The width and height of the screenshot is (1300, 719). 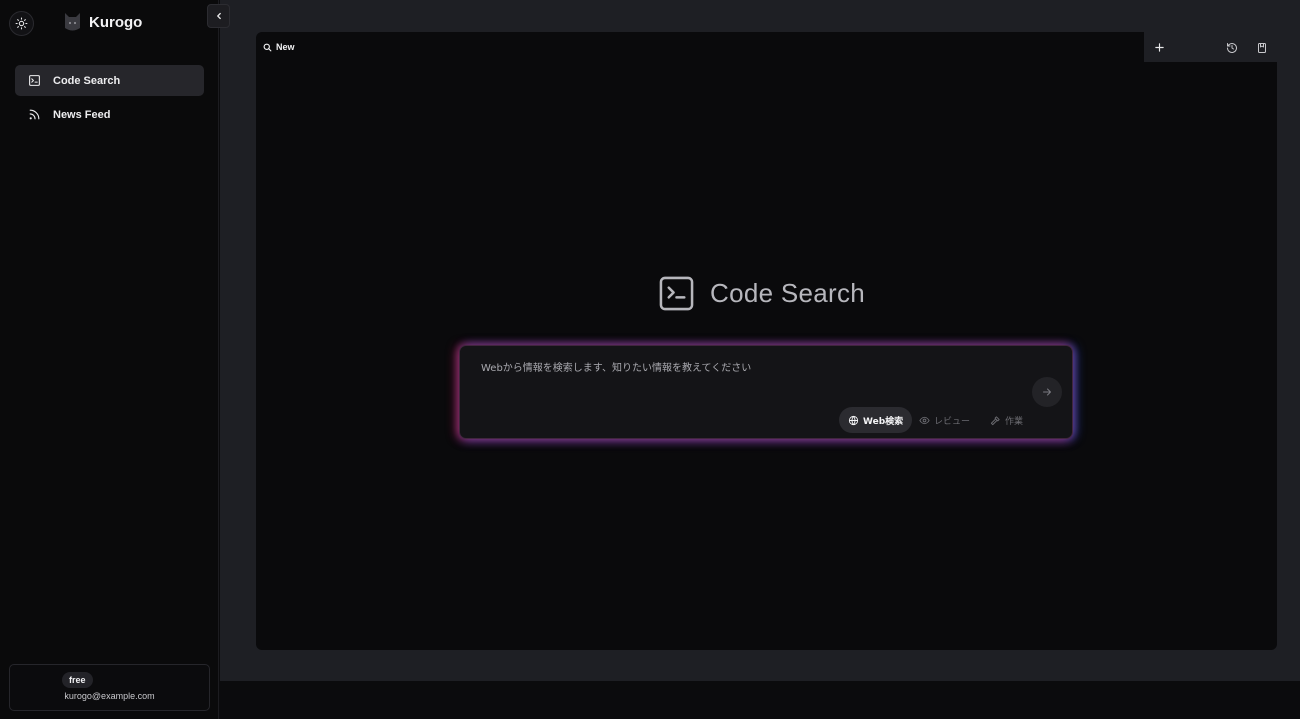 I want to click on plus-icon, so click(x=1159, y=47).